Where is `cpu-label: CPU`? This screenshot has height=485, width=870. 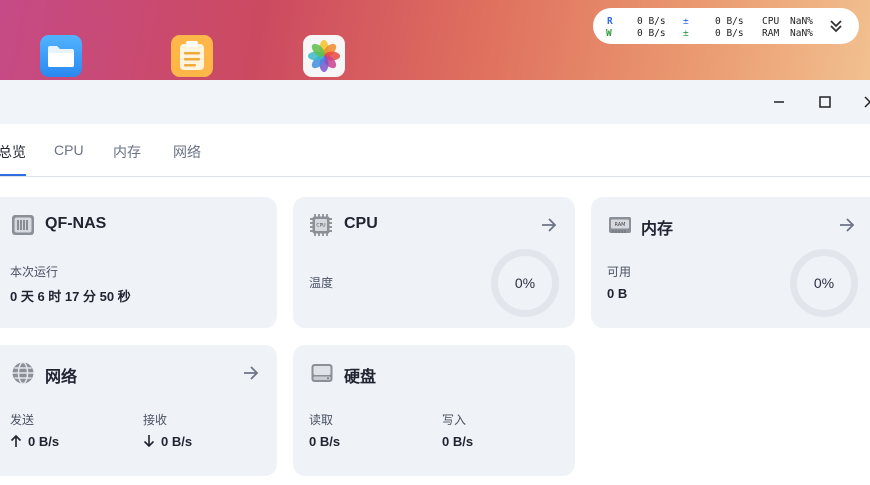
cpu-label: CPU is located at coordinates (771, 21).